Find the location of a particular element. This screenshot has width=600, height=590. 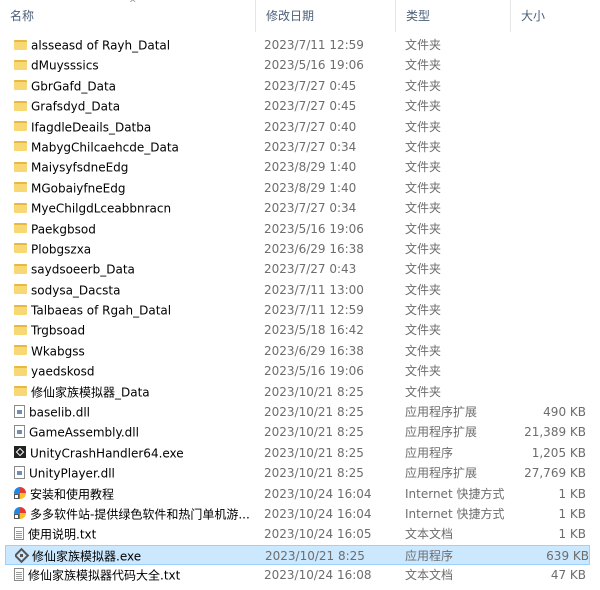

file-date: 2023/7/11 13:00 is located at coordinates (314, 289).